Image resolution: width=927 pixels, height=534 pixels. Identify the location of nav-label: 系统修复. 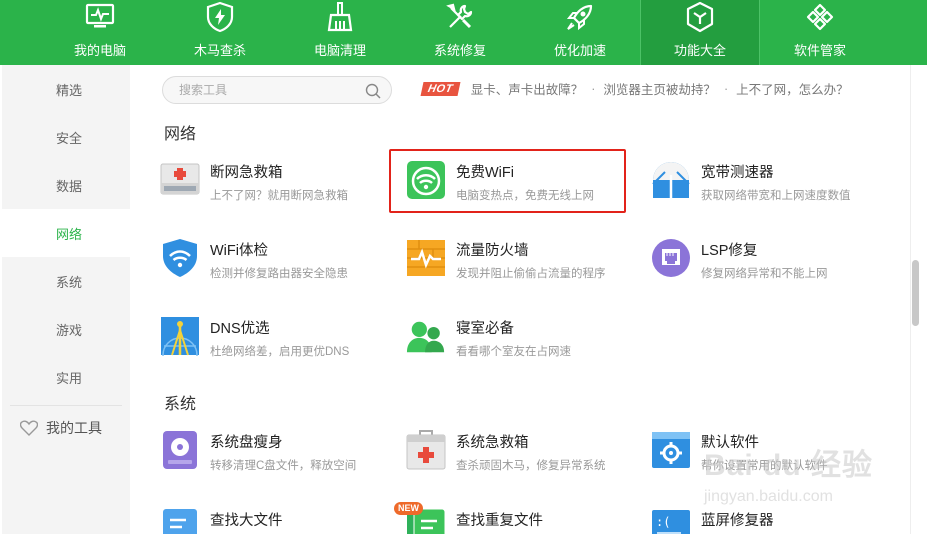
(459, 50).